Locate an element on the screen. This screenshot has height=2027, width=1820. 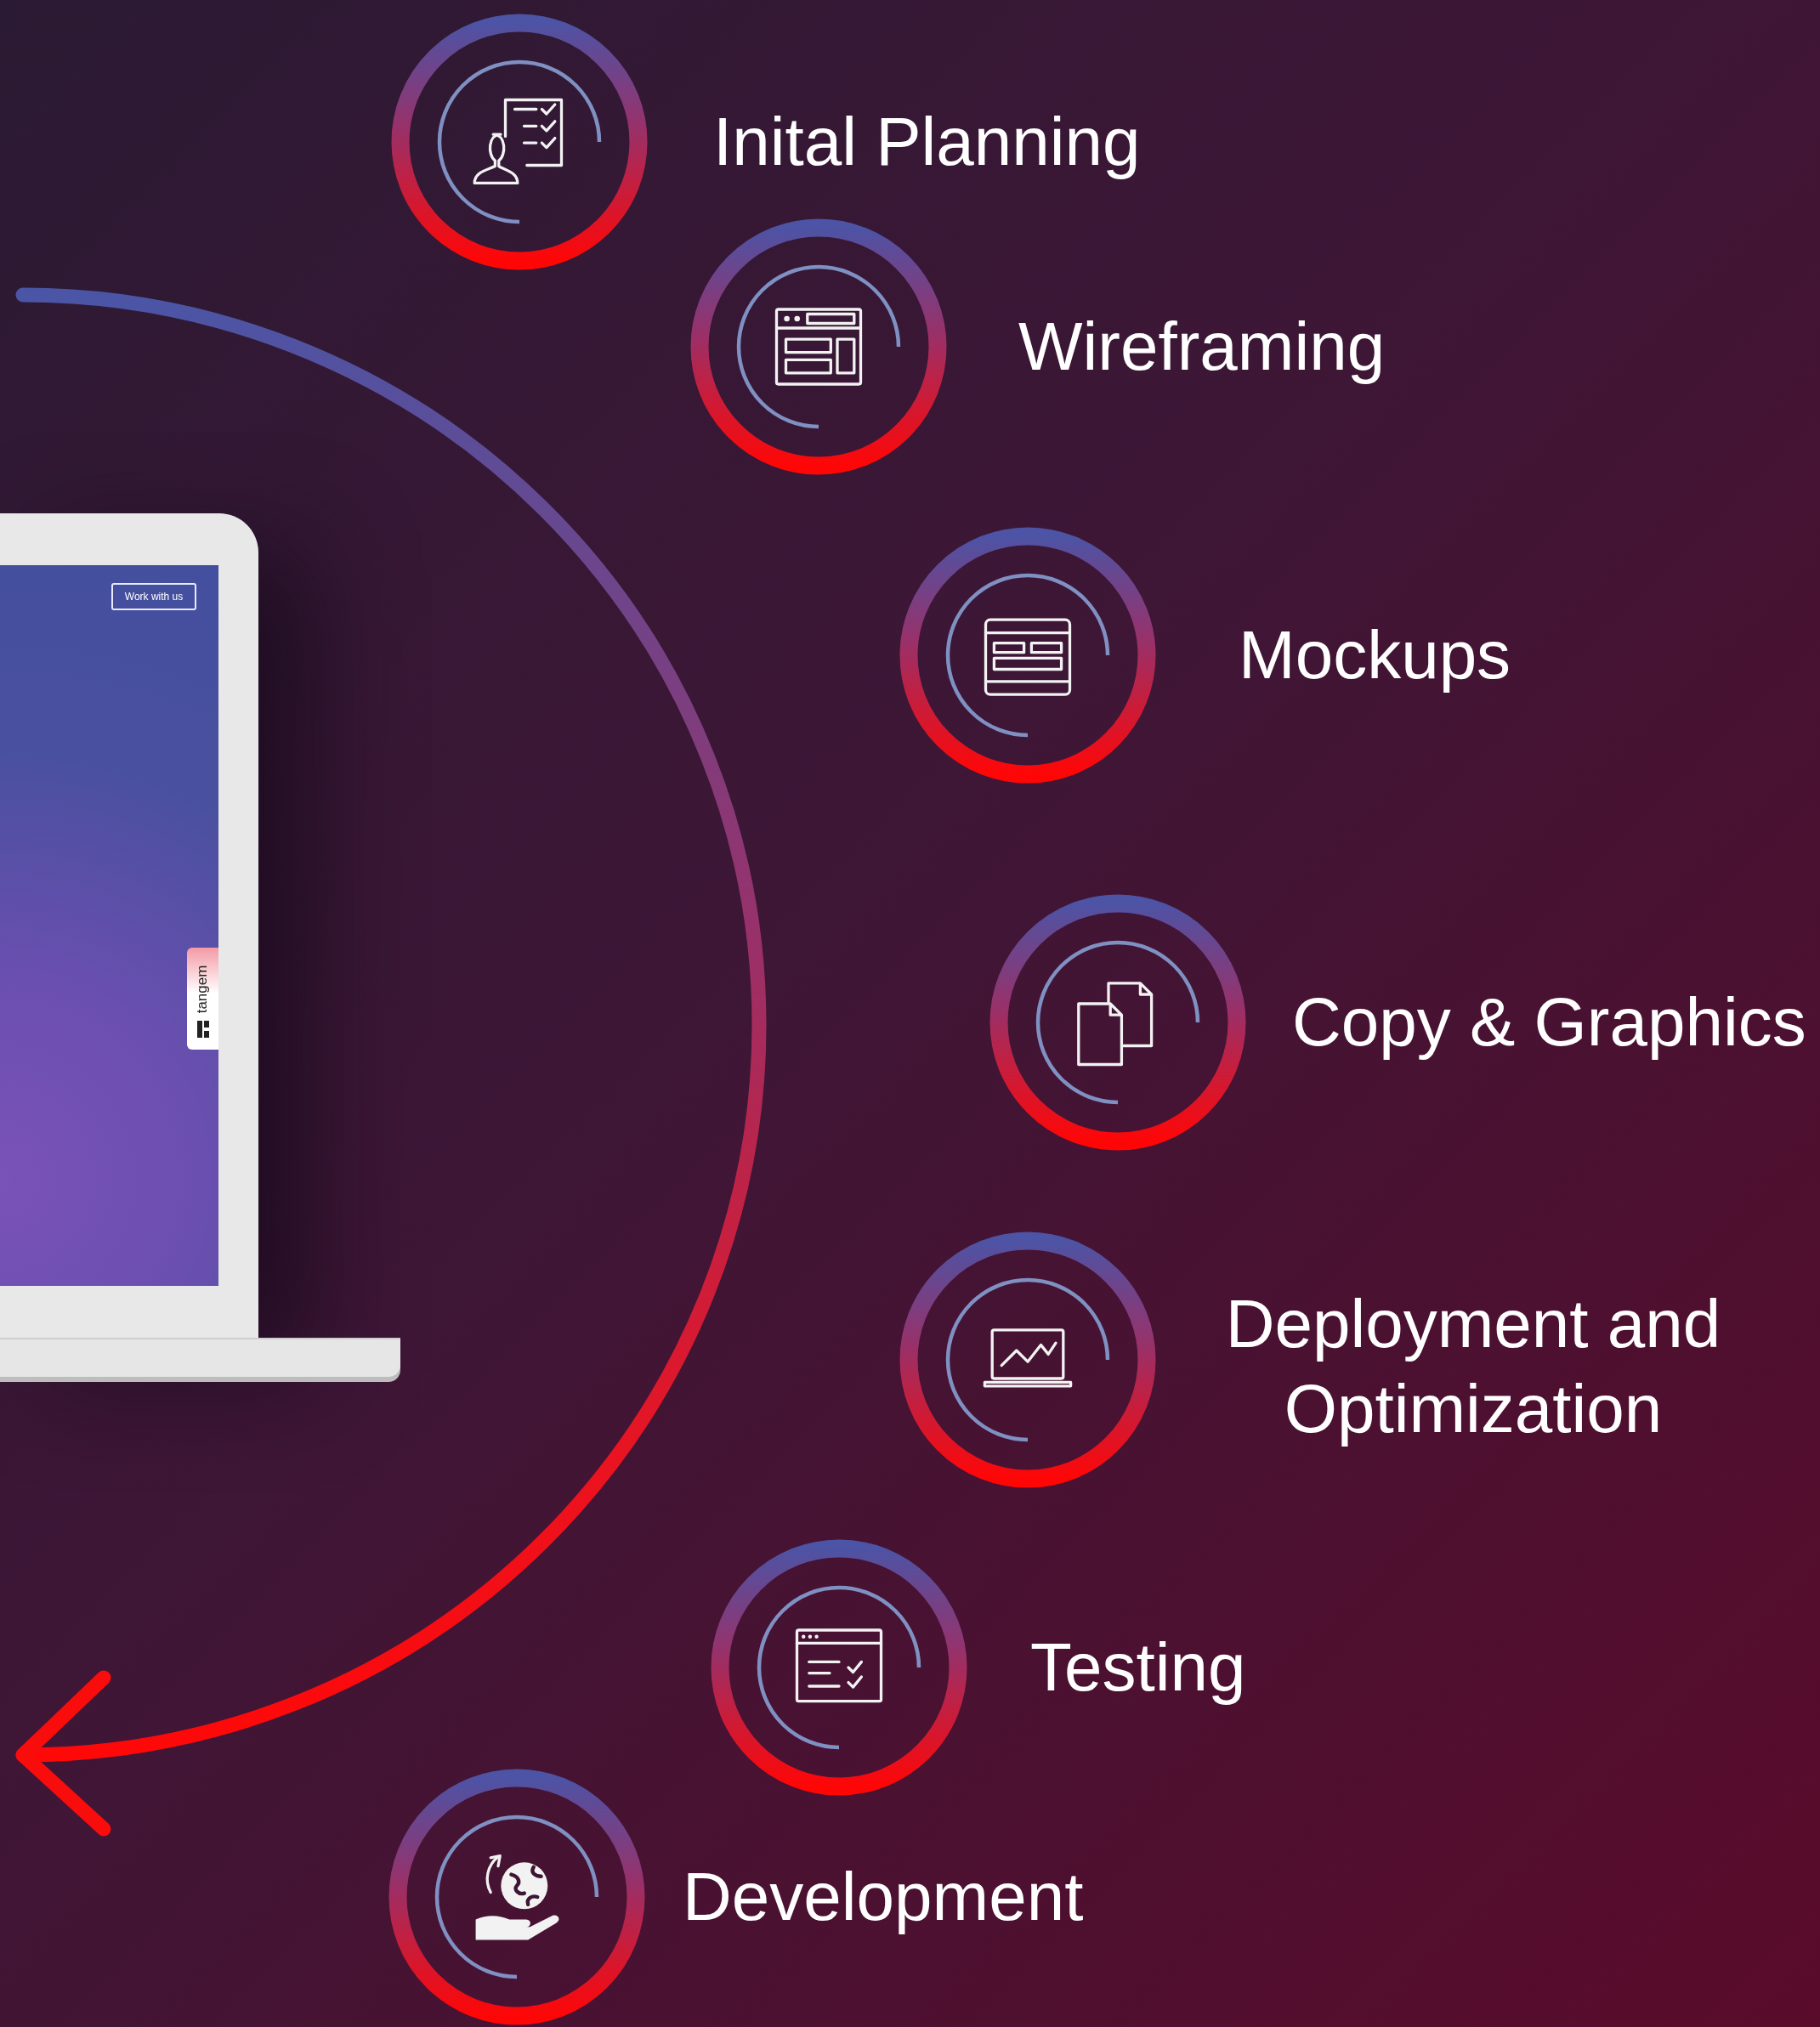
hand-globe-icon is located at coordinates (517, 1897).